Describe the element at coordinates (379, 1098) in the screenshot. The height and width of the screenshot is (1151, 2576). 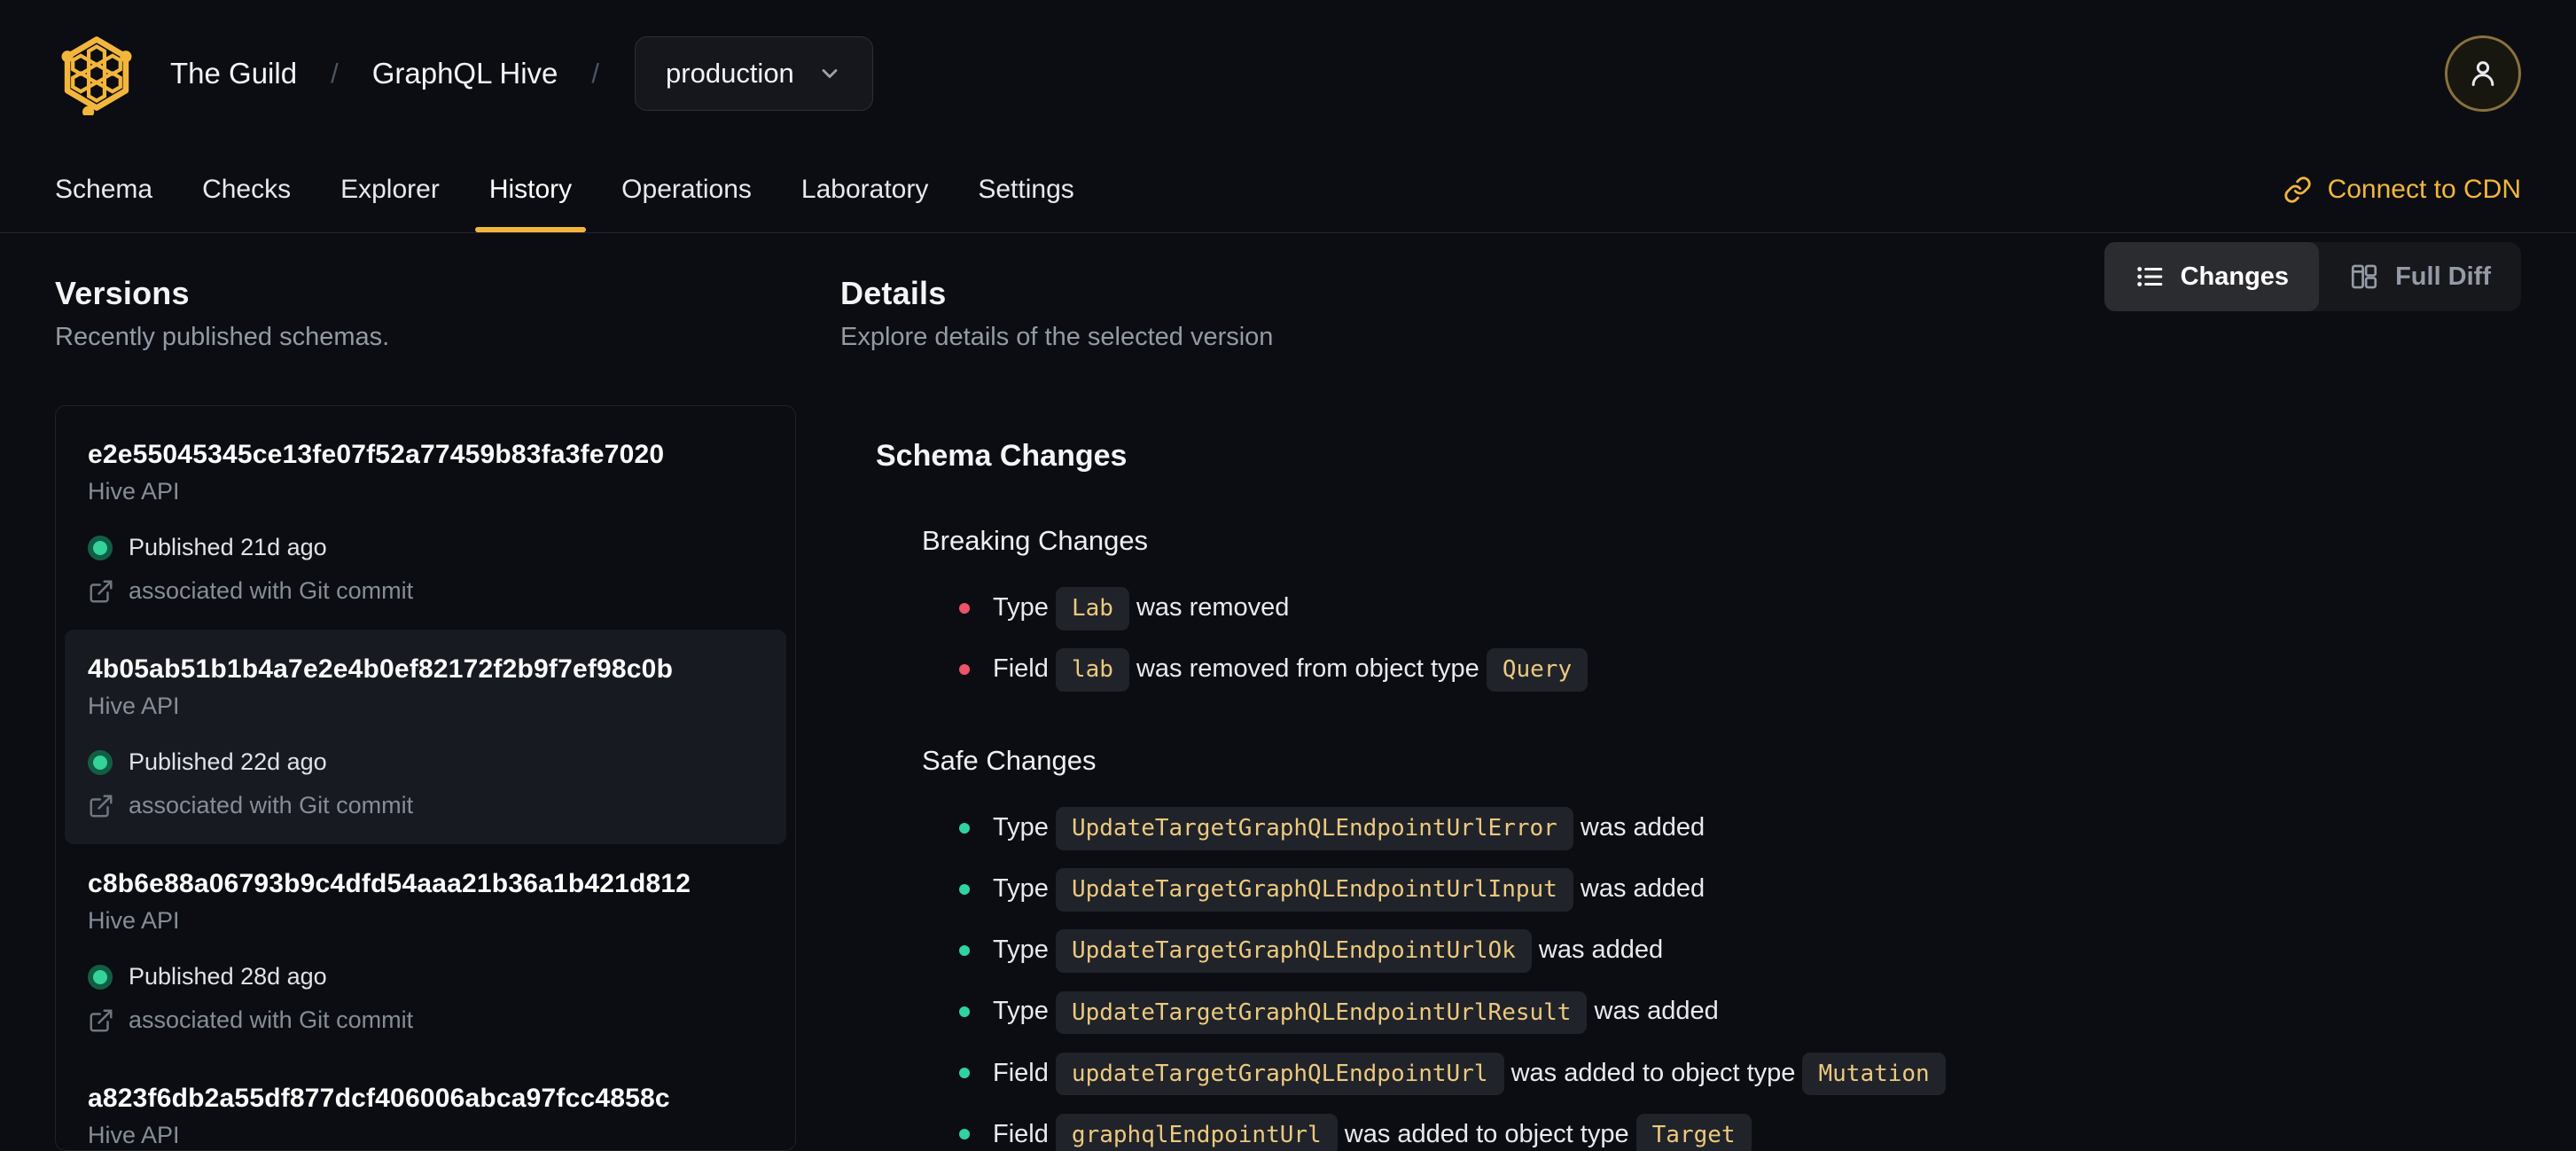
I see `version-hash: a823f6db2a55df877dcf406006abca97fcc4858c` at that location.